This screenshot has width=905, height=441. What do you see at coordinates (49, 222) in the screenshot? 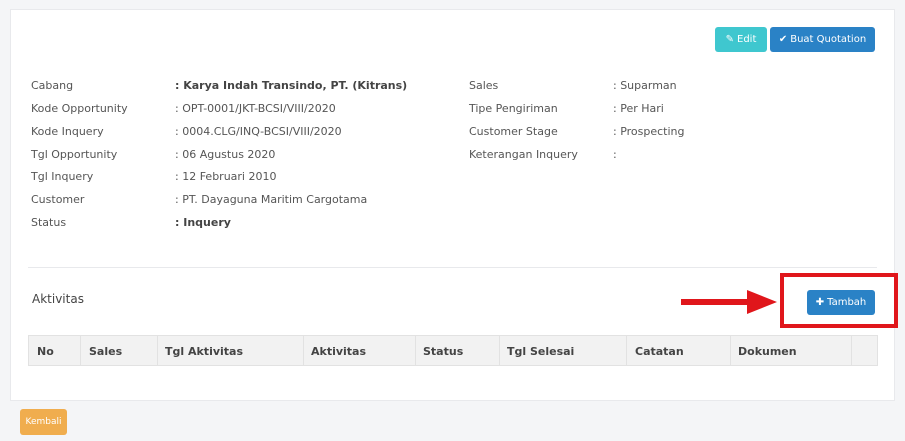
I see `label-status: Status` at bounding box center [49, 222].